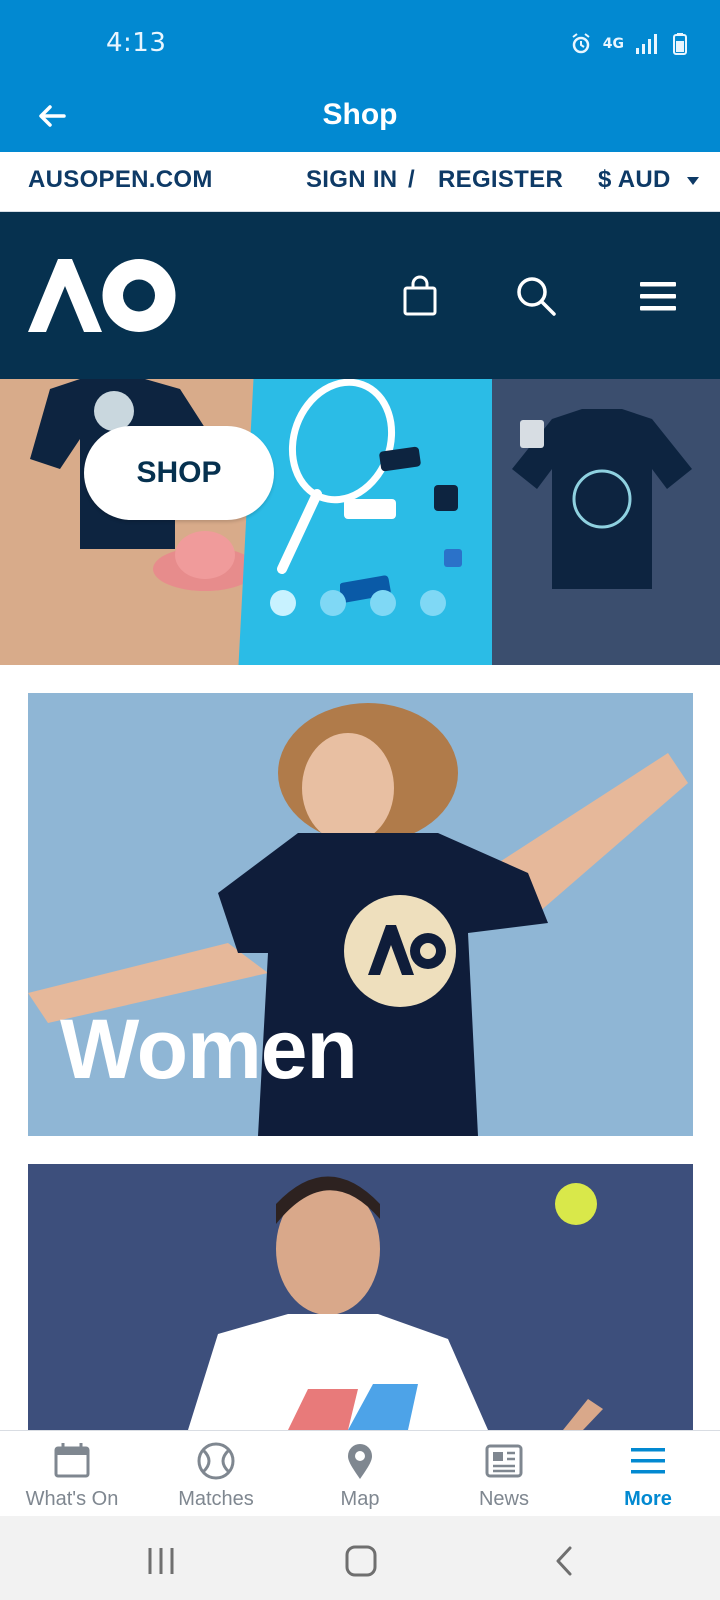 Image resolution: width=720 pixels, height=1600 pixels. I want to click on nav-map-label: Map, so click(360, 1499).